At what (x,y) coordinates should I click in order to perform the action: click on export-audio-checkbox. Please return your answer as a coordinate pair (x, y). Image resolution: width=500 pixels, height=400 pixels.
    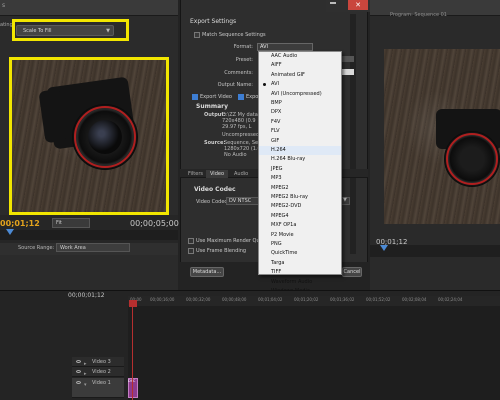
    Looking at the image, I should click on (241, 97).